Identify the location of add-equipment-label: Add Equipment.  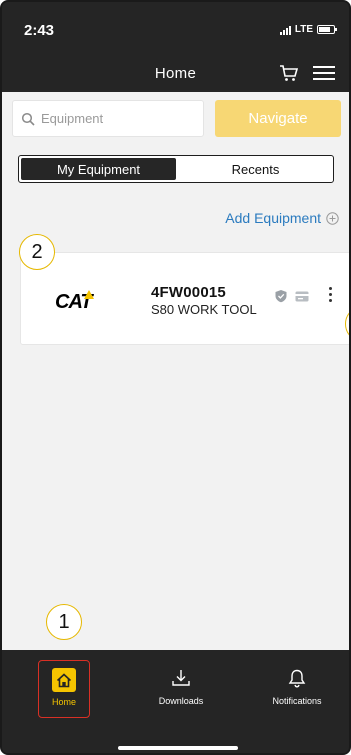
(273, 218).